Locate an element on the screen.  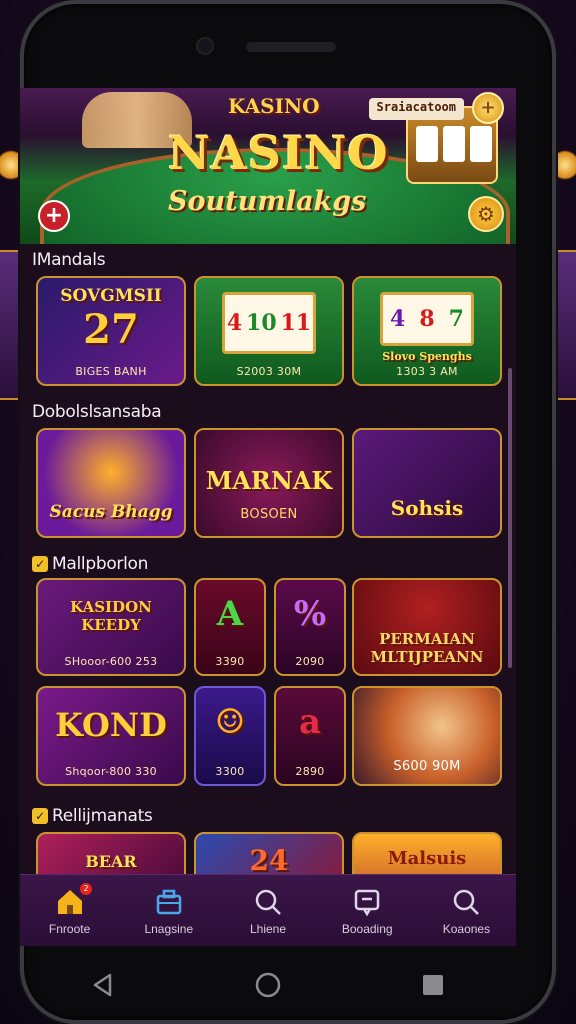
game-title: KASIDON KEEDY is located at coordinates (111, 616).